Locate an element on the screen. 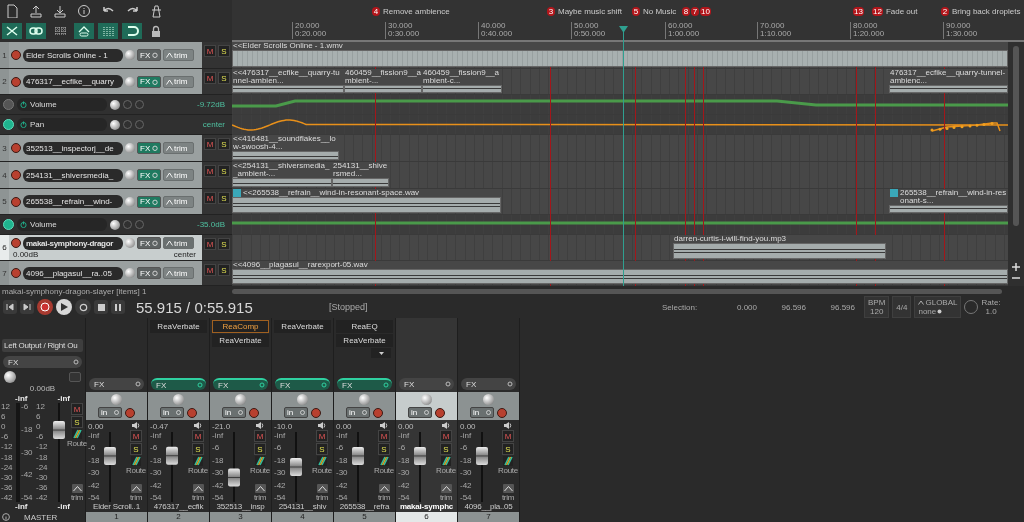 Image resolution: width=1024 pixels, height=522 pixels. horizontal-scrollbar is located at coordinates (617, 291).